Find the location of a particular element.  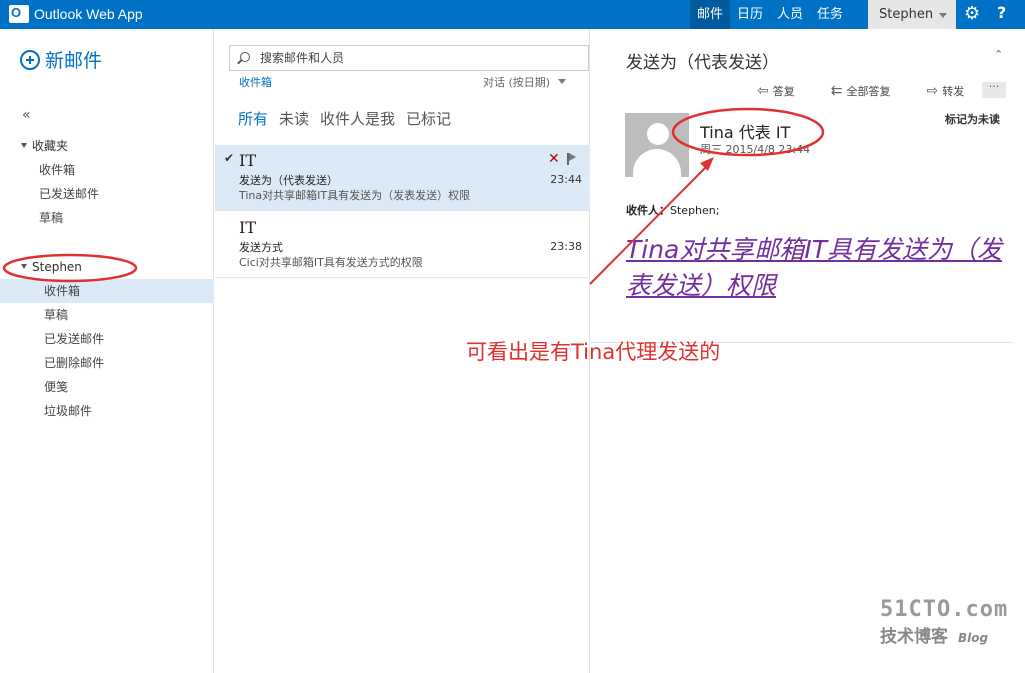

app-logo: Outlook Web App is located at coordinates (76, 14).